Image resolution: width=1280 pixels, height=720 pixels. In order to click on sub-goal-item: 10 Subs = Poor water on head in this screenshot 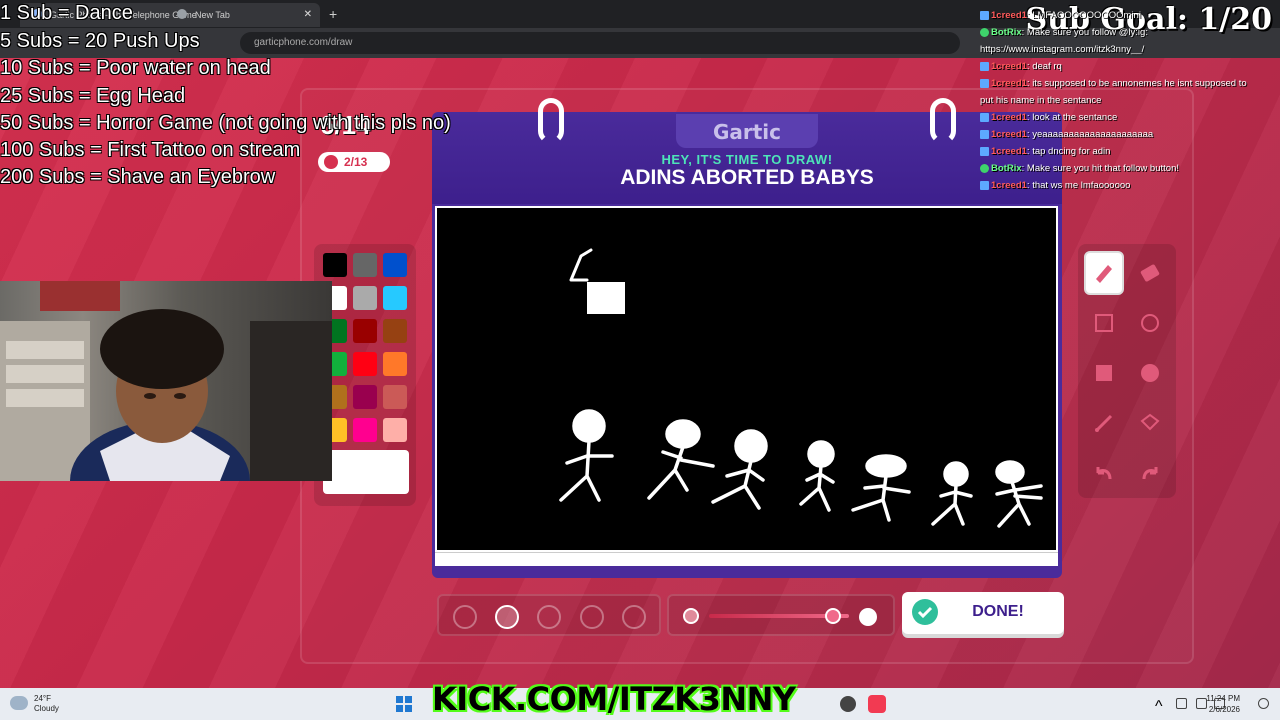, I will do `click(135, 68)`.